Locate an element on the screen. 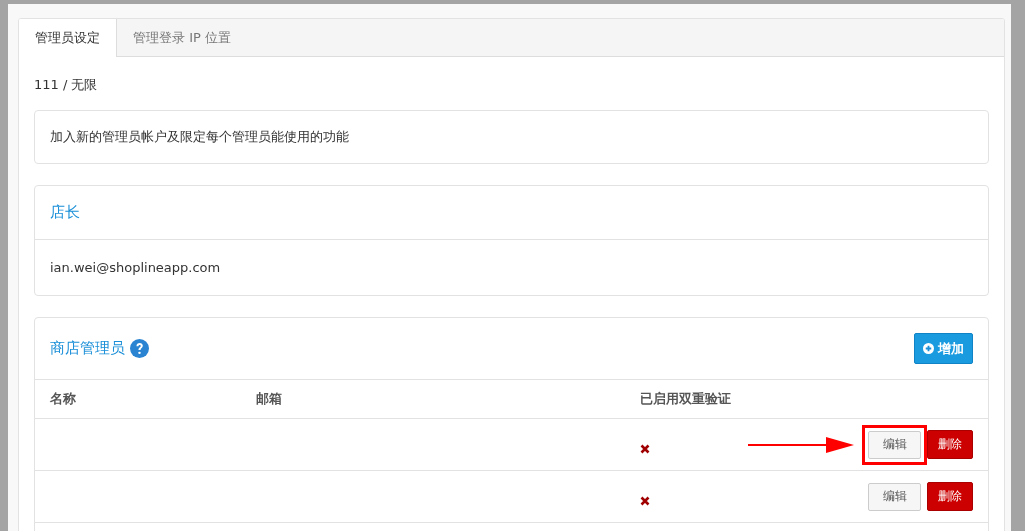  column-header: 已启用双重验证 is located at coordinates (686, 399).